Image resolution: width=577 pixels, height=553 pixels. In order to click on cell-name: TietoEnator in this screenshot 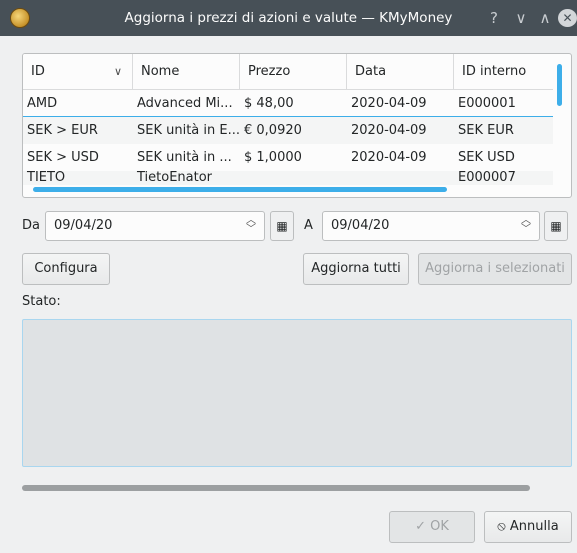, I will do `click(175, 178)`.